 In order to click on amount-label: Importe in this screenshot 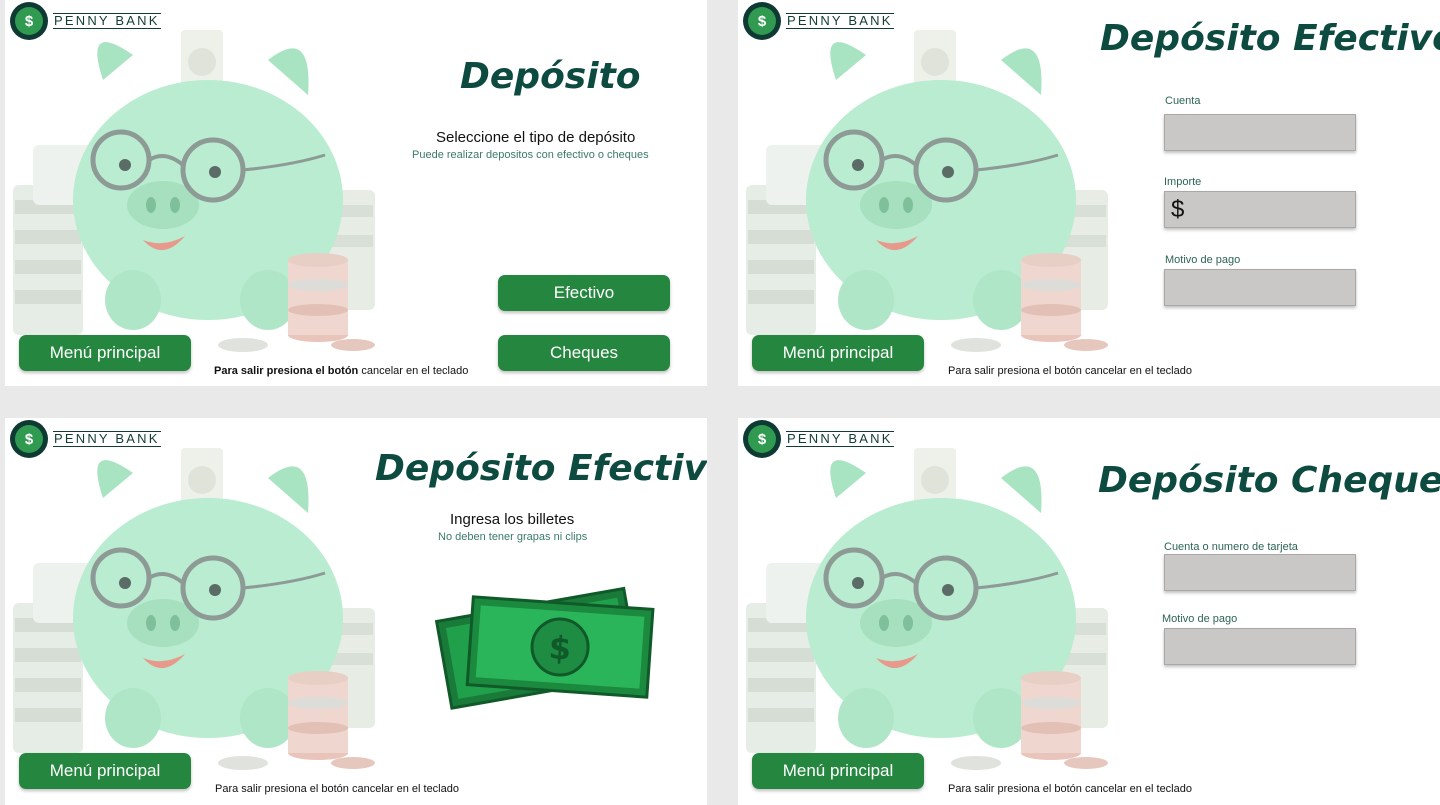, I will do `click(1183, 182)`.